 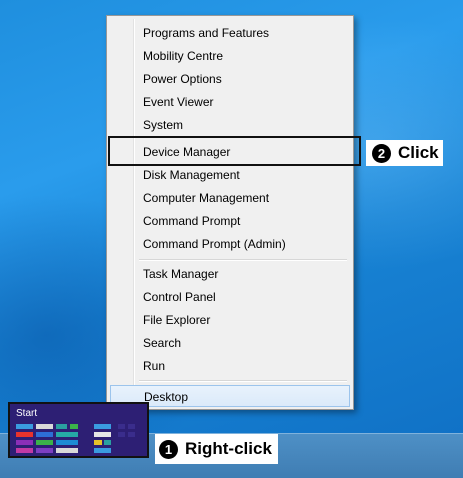 What do you see at coordinates (228, 448) in the screenshot?
I see `callout-step-1-text: Right-click` at bounding box center [228, 448].